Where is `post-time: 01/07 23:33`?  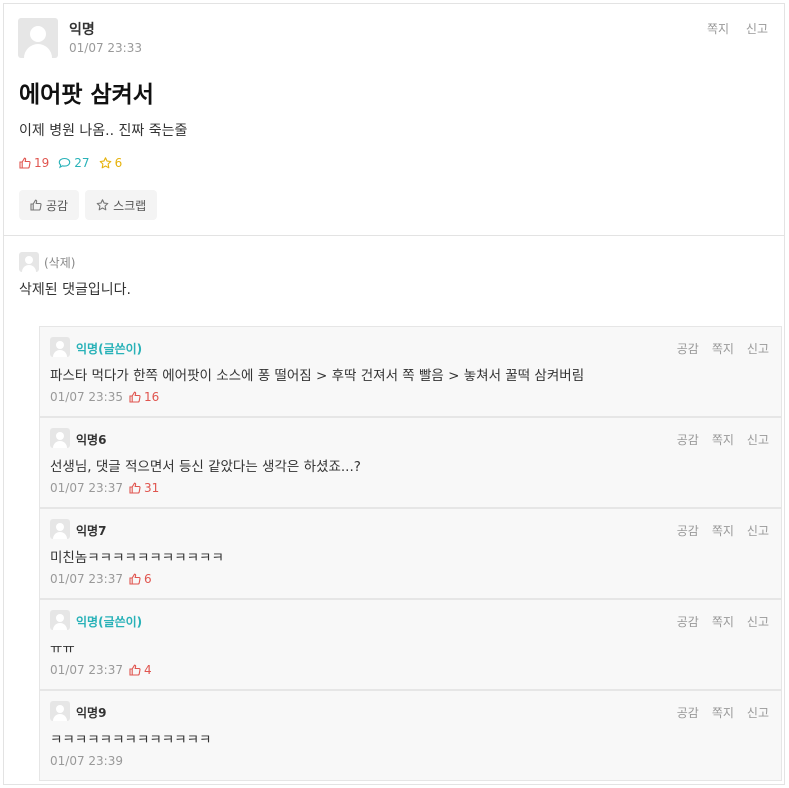 post-time: 01/07 23:33 is located at coordinates (105, 48).